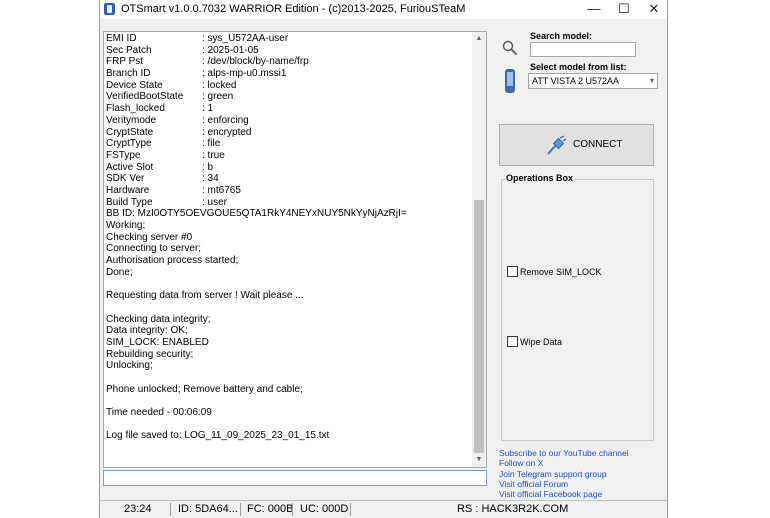 The width and height of the screenshot is (770, 518). I want to click on log-key: FSType, so click(123, 155).